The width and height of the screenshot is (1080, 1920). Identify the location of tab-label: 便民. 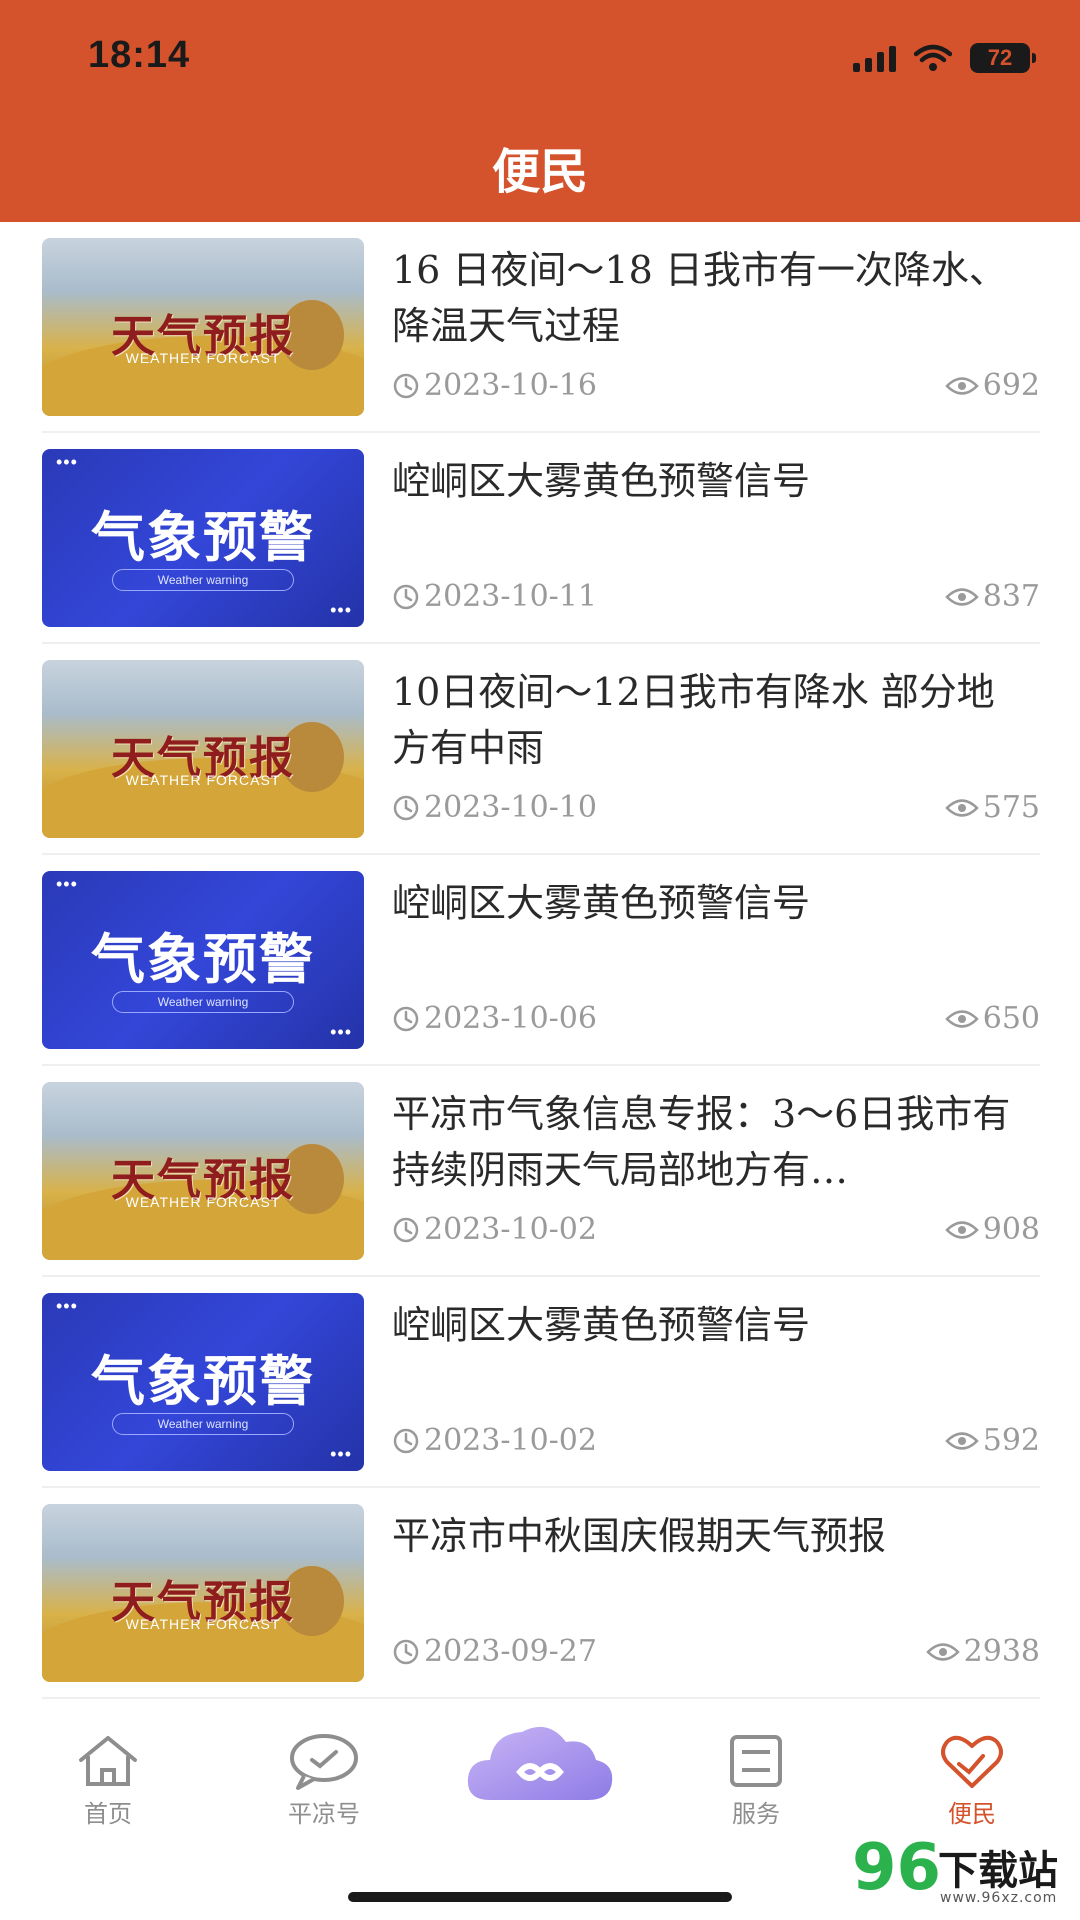
(972, 1814).